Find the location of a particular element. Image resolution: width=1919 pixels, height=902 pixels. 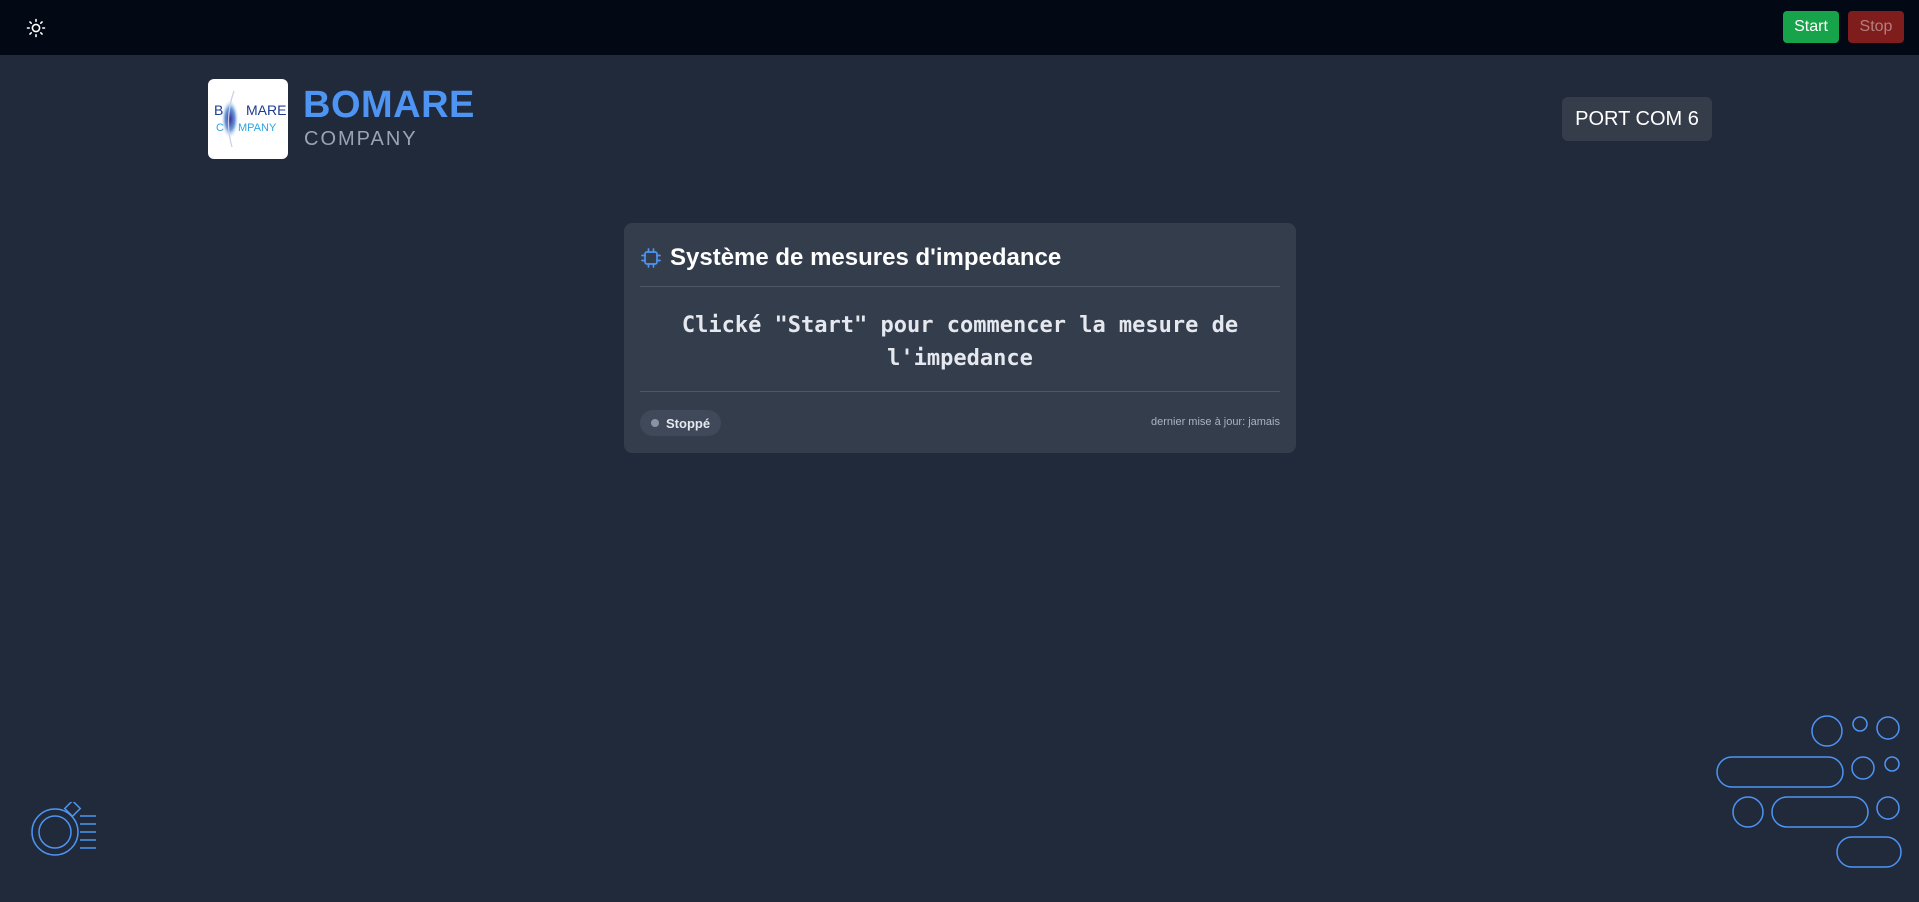

ring-diamond-icon is located at coordinates (63, 829).